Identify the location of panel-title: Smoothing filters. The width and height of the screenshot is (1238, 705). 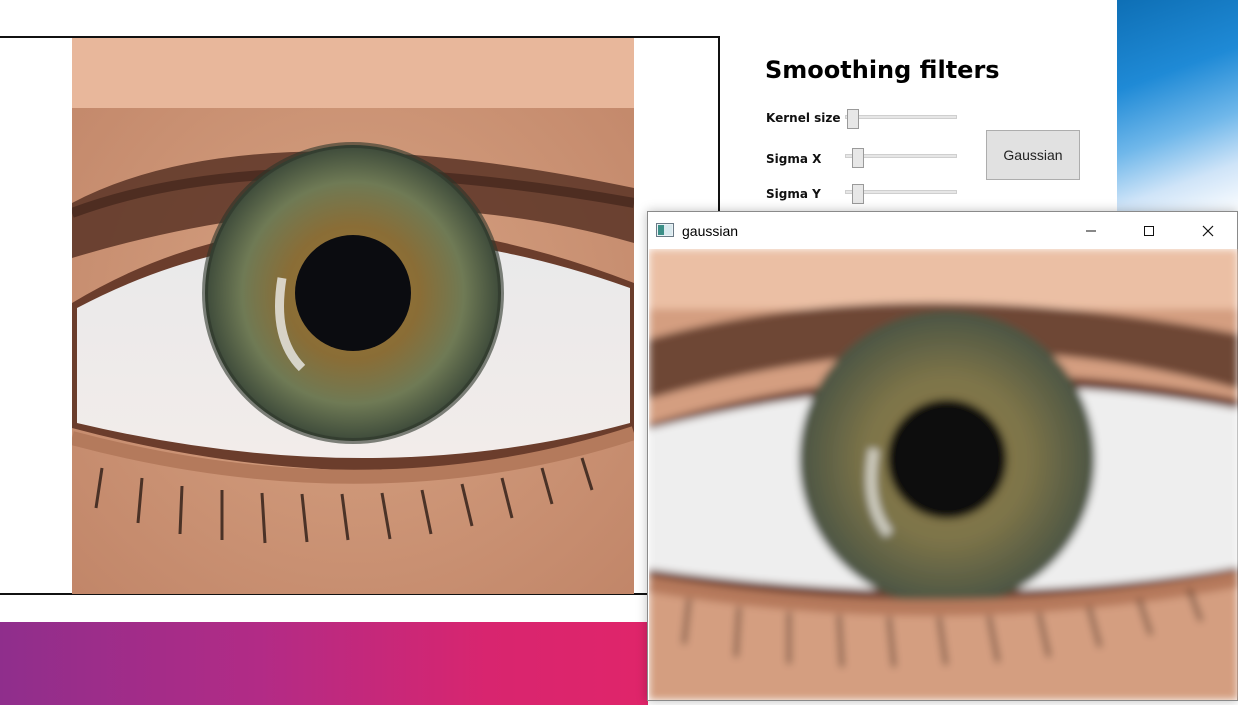
(882, 70).